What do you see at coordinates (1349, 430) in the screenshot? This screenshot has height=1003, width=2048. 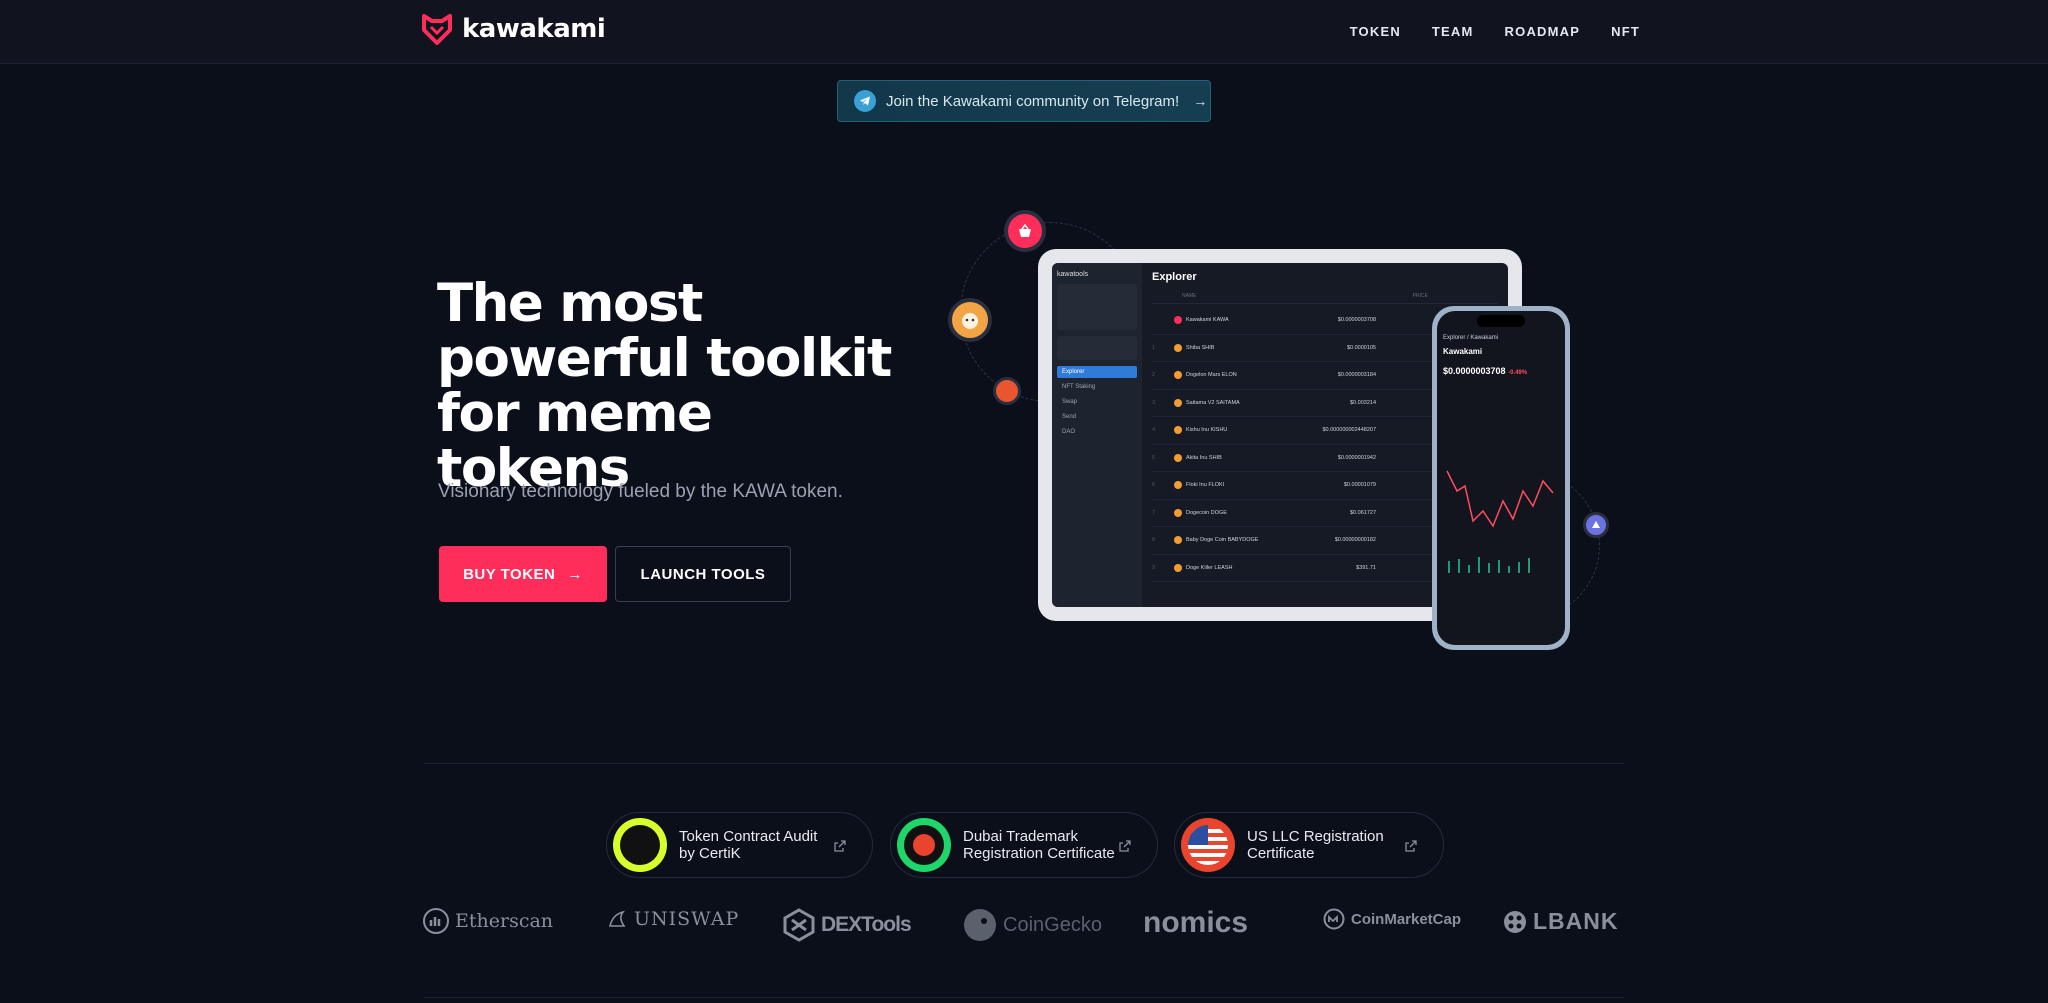 I see `row-price: $0.000000002448207` at bounding box center [1349, 430].